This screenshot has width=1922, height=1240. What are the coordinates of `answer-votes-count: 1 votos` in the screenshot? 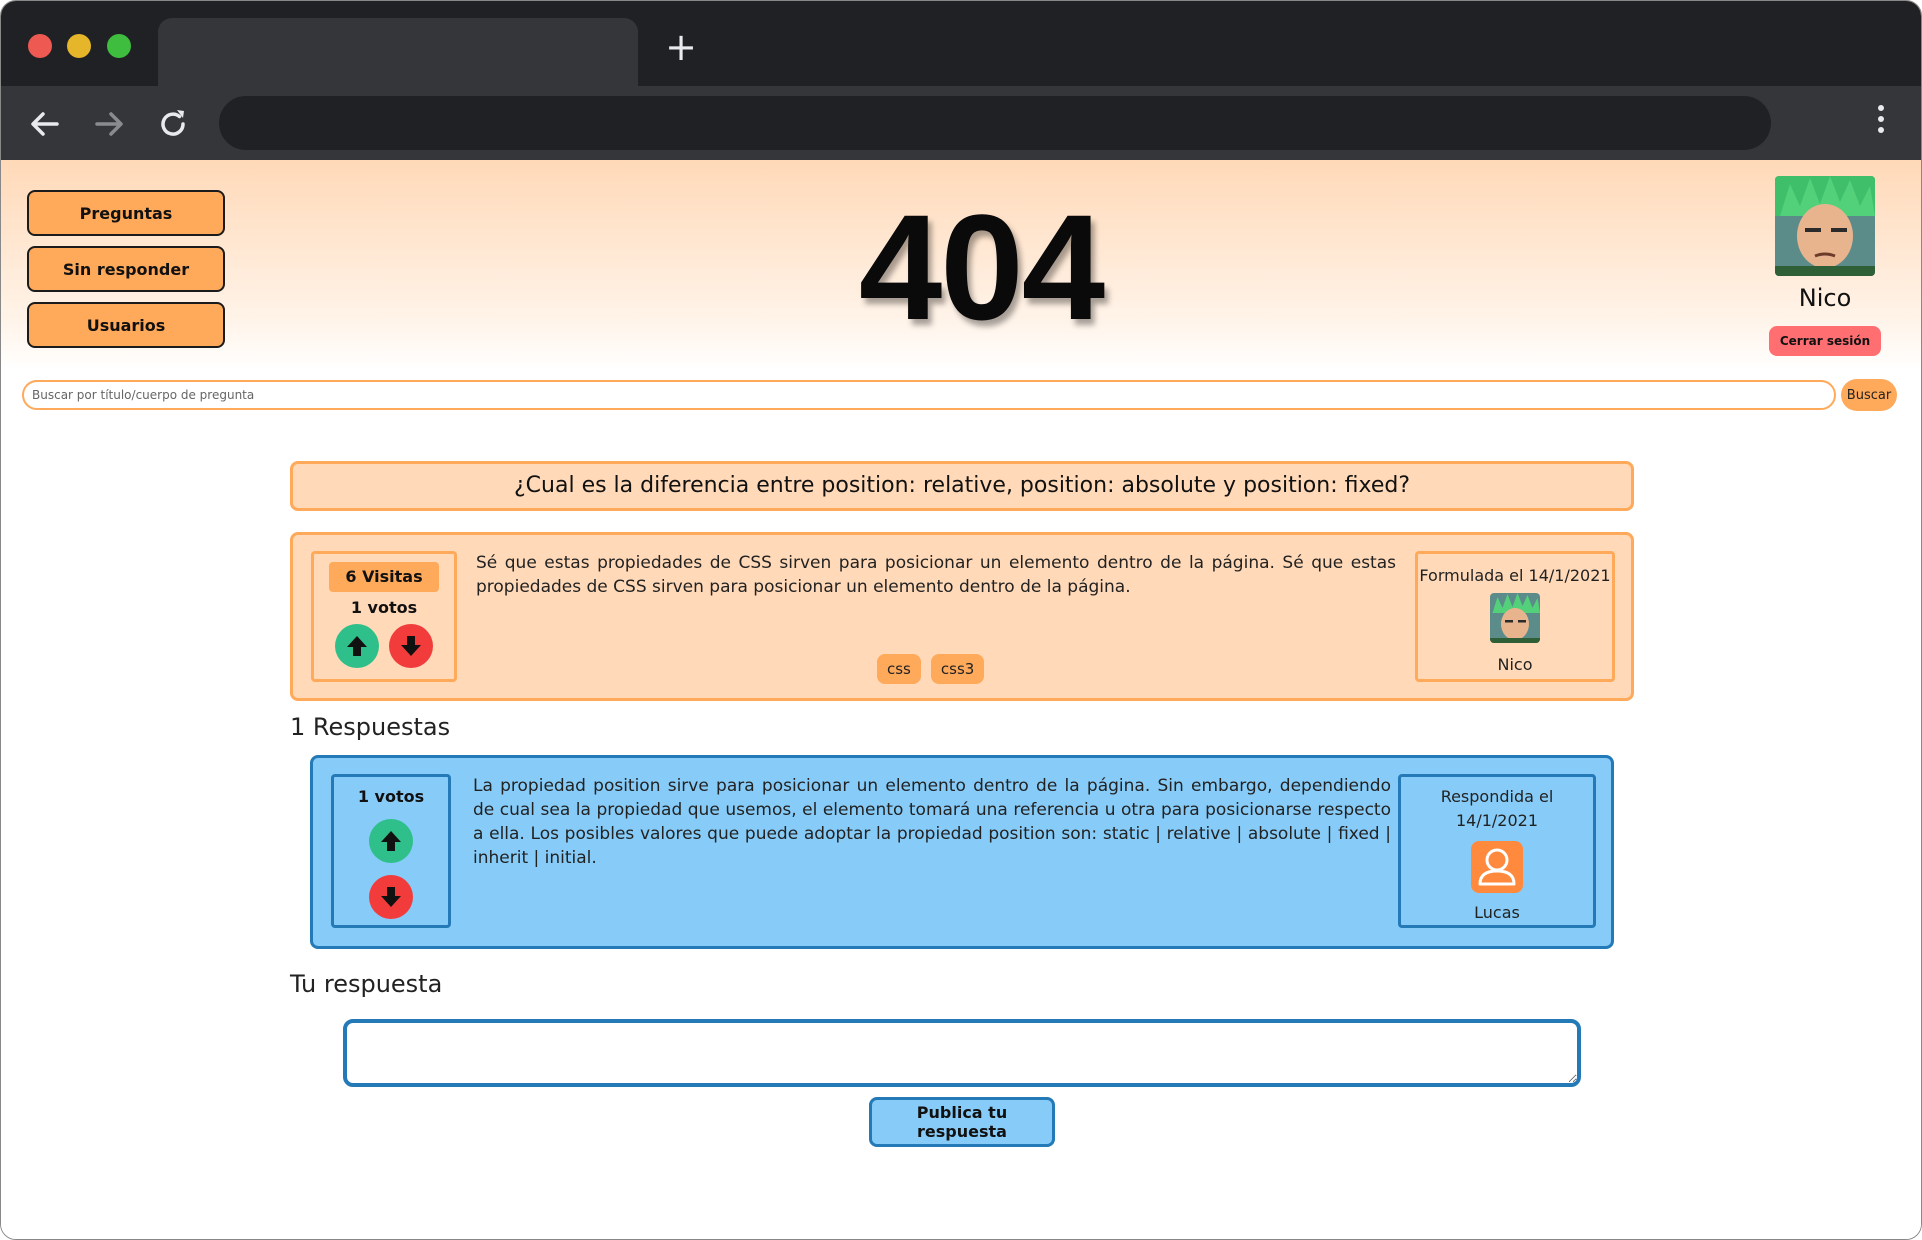 It's located at (391, 796).